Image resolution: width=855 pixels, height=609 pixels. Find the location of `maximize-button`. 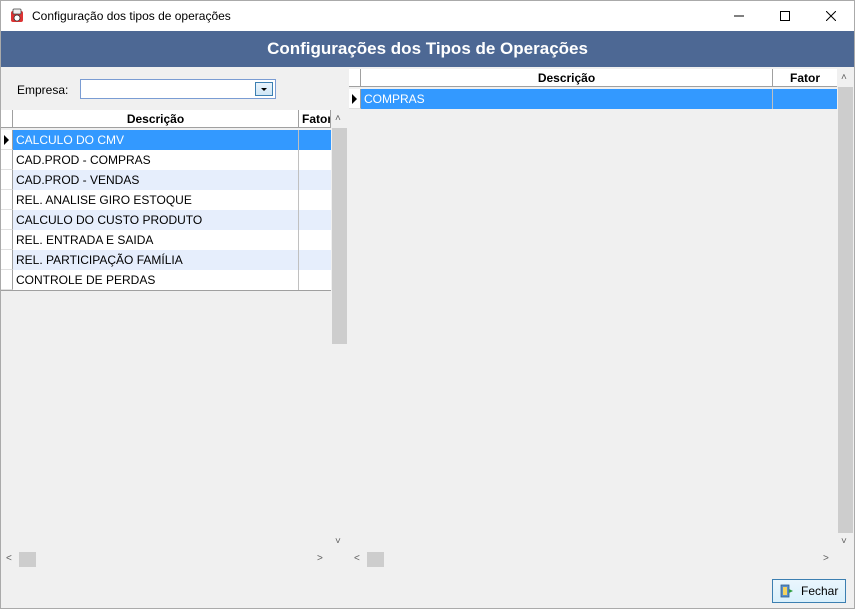

maximize-button is located at coordinates (785, 16).